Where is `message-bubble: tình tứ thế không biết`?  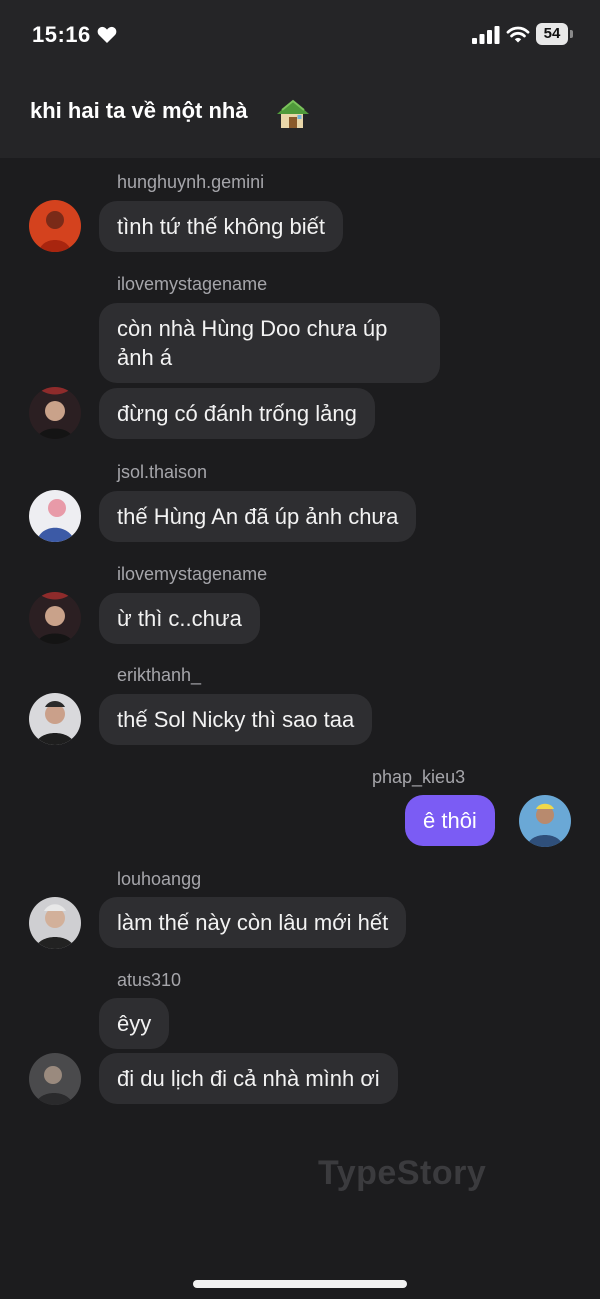 message-bubble: tình tứ thế không biết is located at coordinates (221, 226).